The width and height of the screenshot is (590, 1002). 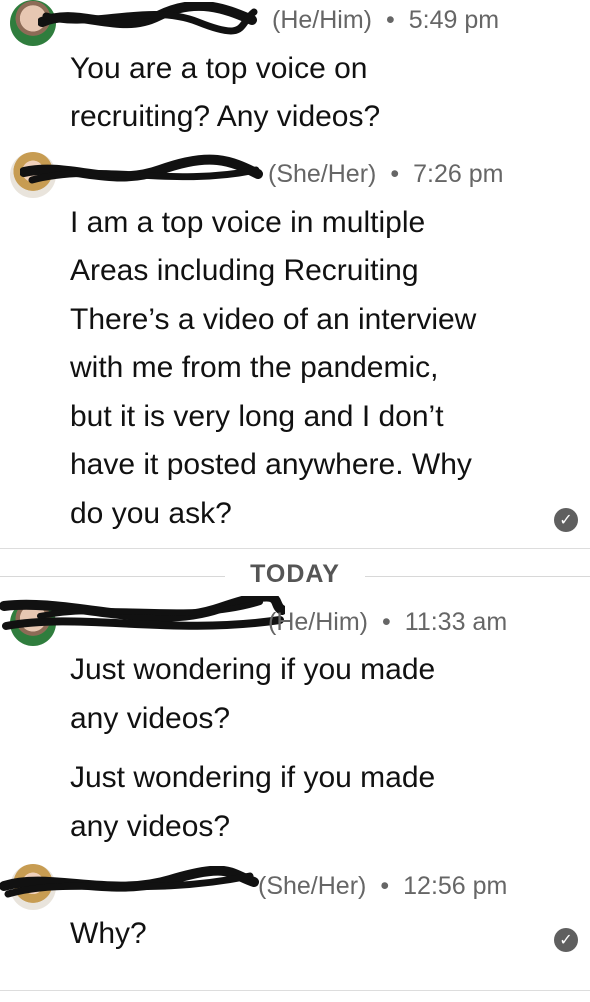 I want to click on pronouns-time: (He/Him) • 5:49 pm, so click(x=385, y=20).